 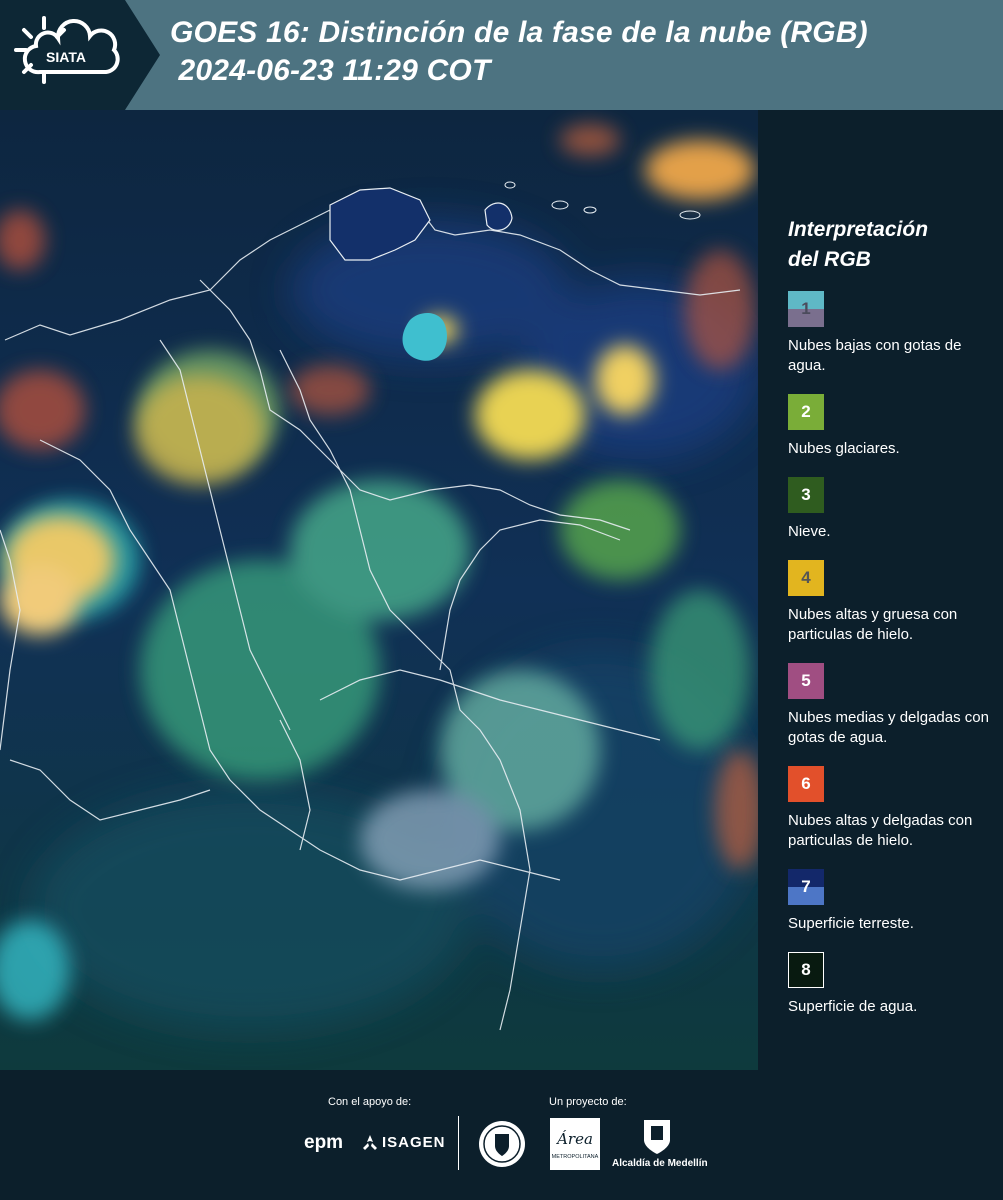 What do you see at coordinates (458, 1143) in the screenshot?
I see `footer-divider` at bounding box center [458, 1143].